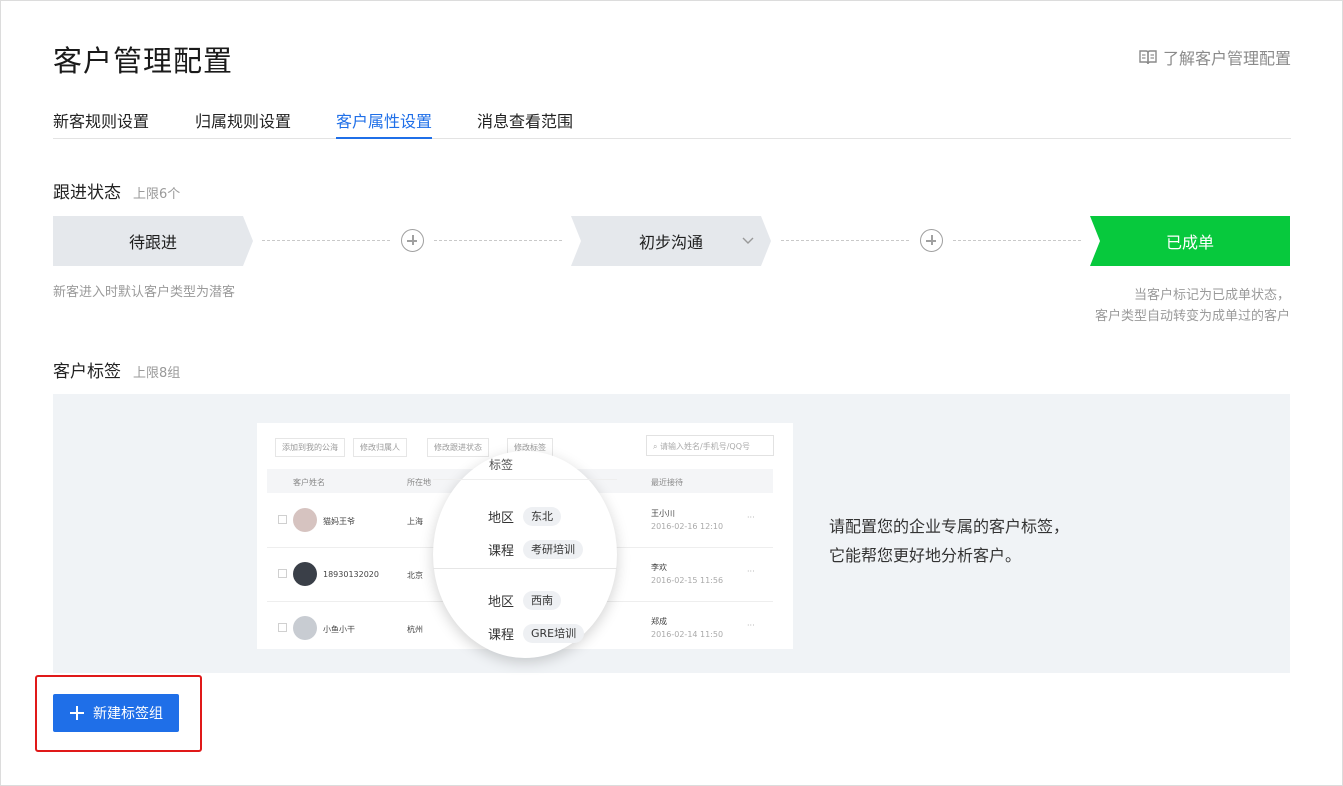  I want to click on plus-icon, so click(77, 713).